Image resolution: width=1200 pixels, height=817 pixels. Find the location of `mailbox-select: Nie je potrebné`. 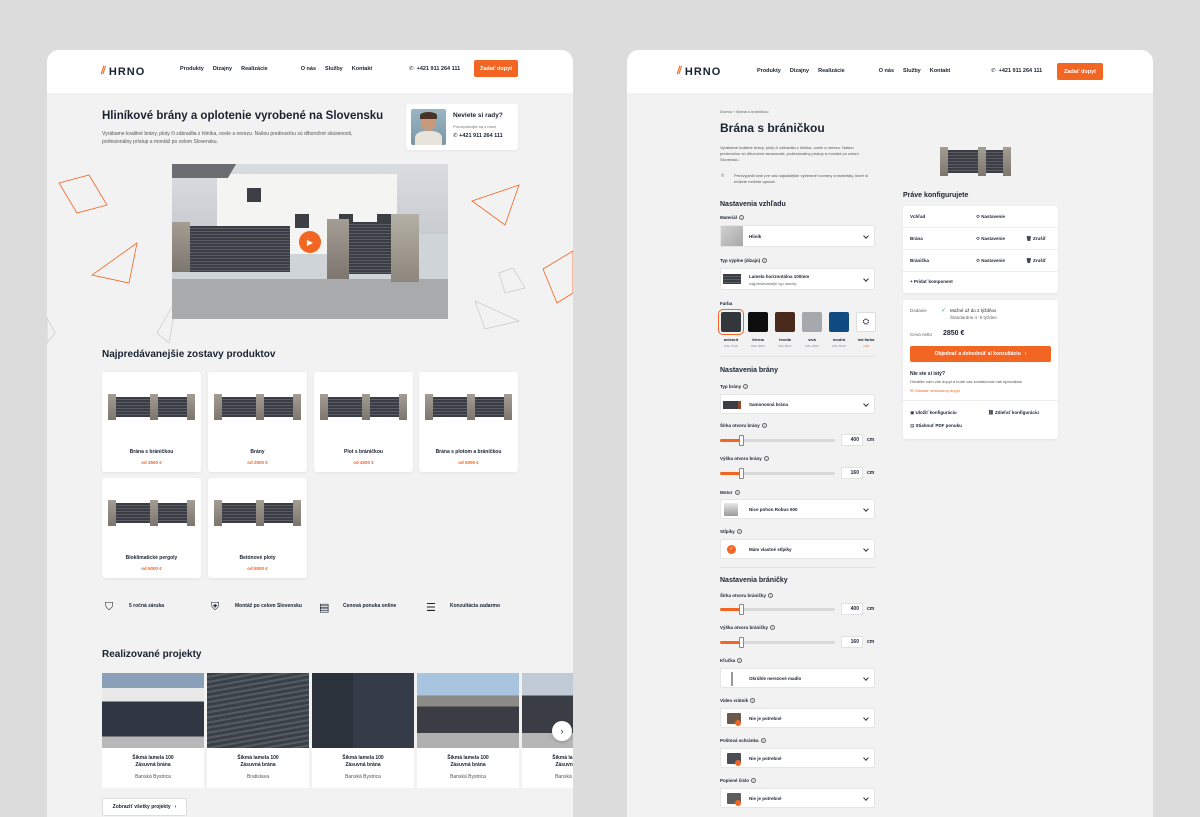

mailbox-select: Nie je potrebné is located at coordinates (797, 758).